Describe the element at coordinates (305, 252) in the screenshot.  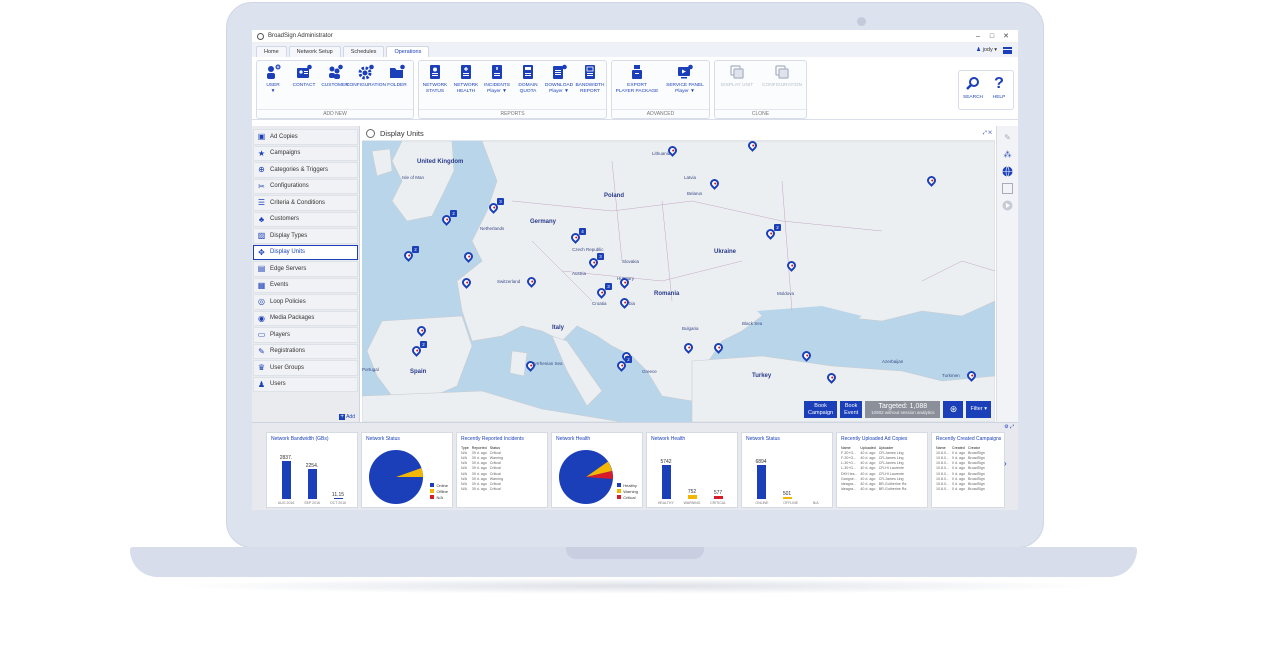
I see `sidebar-item-display-units: ✥ Display Units` at that location.